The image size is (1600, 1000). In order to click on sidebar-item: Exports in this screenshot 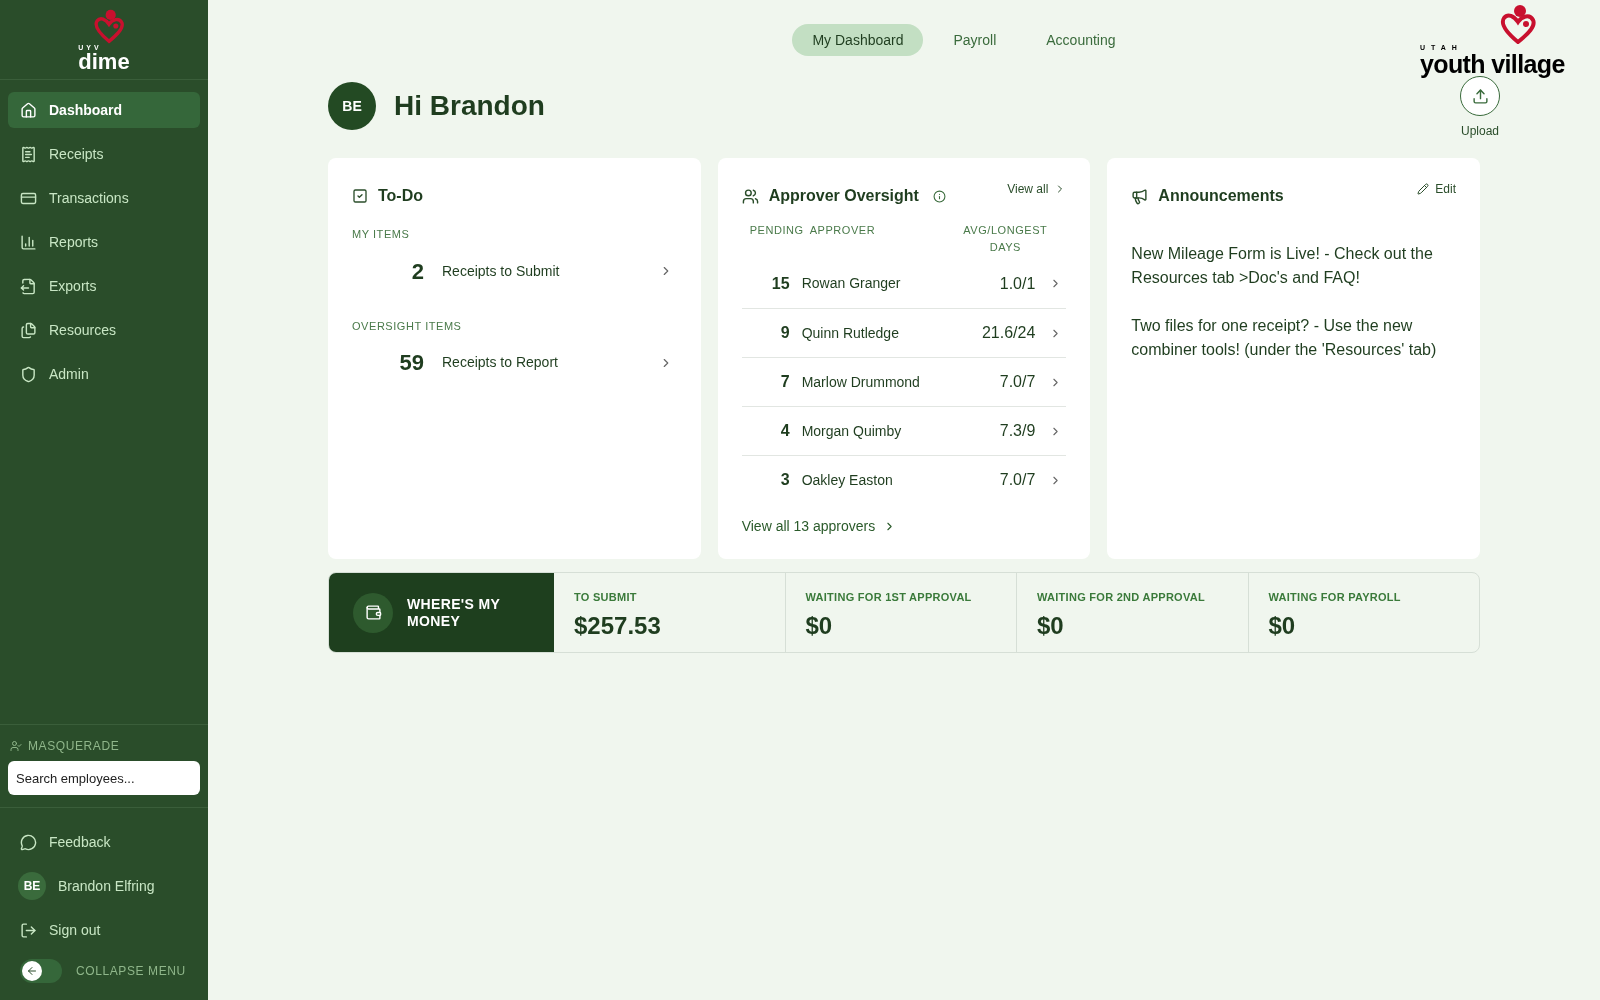, I will do `click(104, 286)`.